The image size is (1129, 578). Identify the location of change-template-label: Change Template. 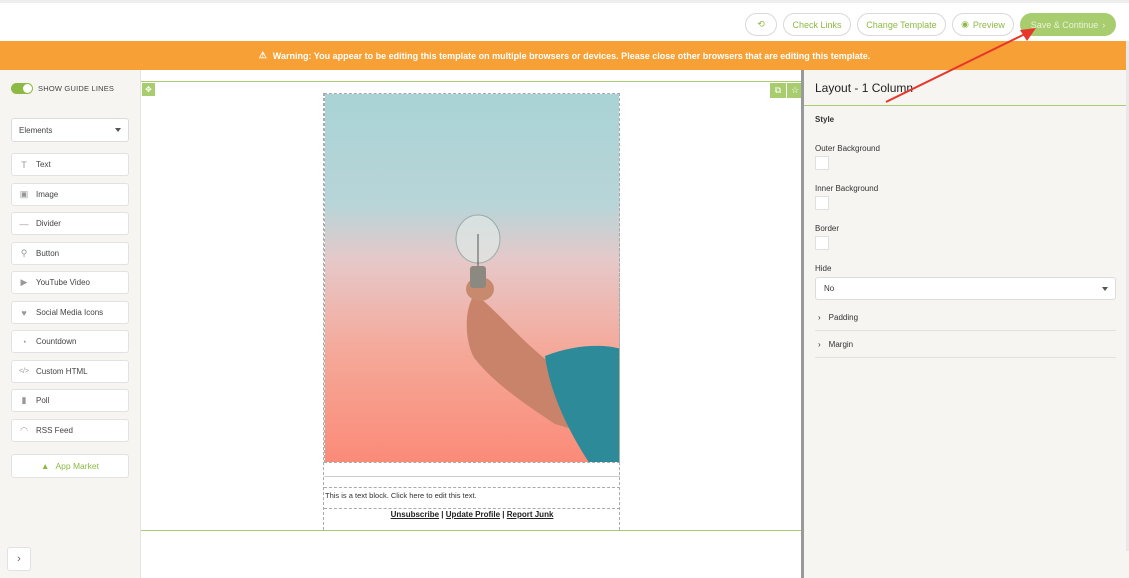
(901, 24).